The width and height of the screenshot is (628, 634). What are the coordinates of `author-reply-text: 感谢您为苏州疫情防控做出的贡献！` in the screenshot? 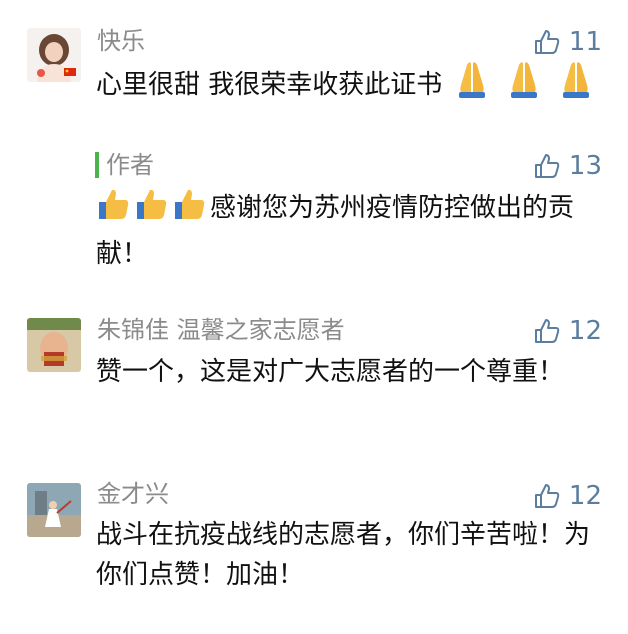 It's located at (351, 230).